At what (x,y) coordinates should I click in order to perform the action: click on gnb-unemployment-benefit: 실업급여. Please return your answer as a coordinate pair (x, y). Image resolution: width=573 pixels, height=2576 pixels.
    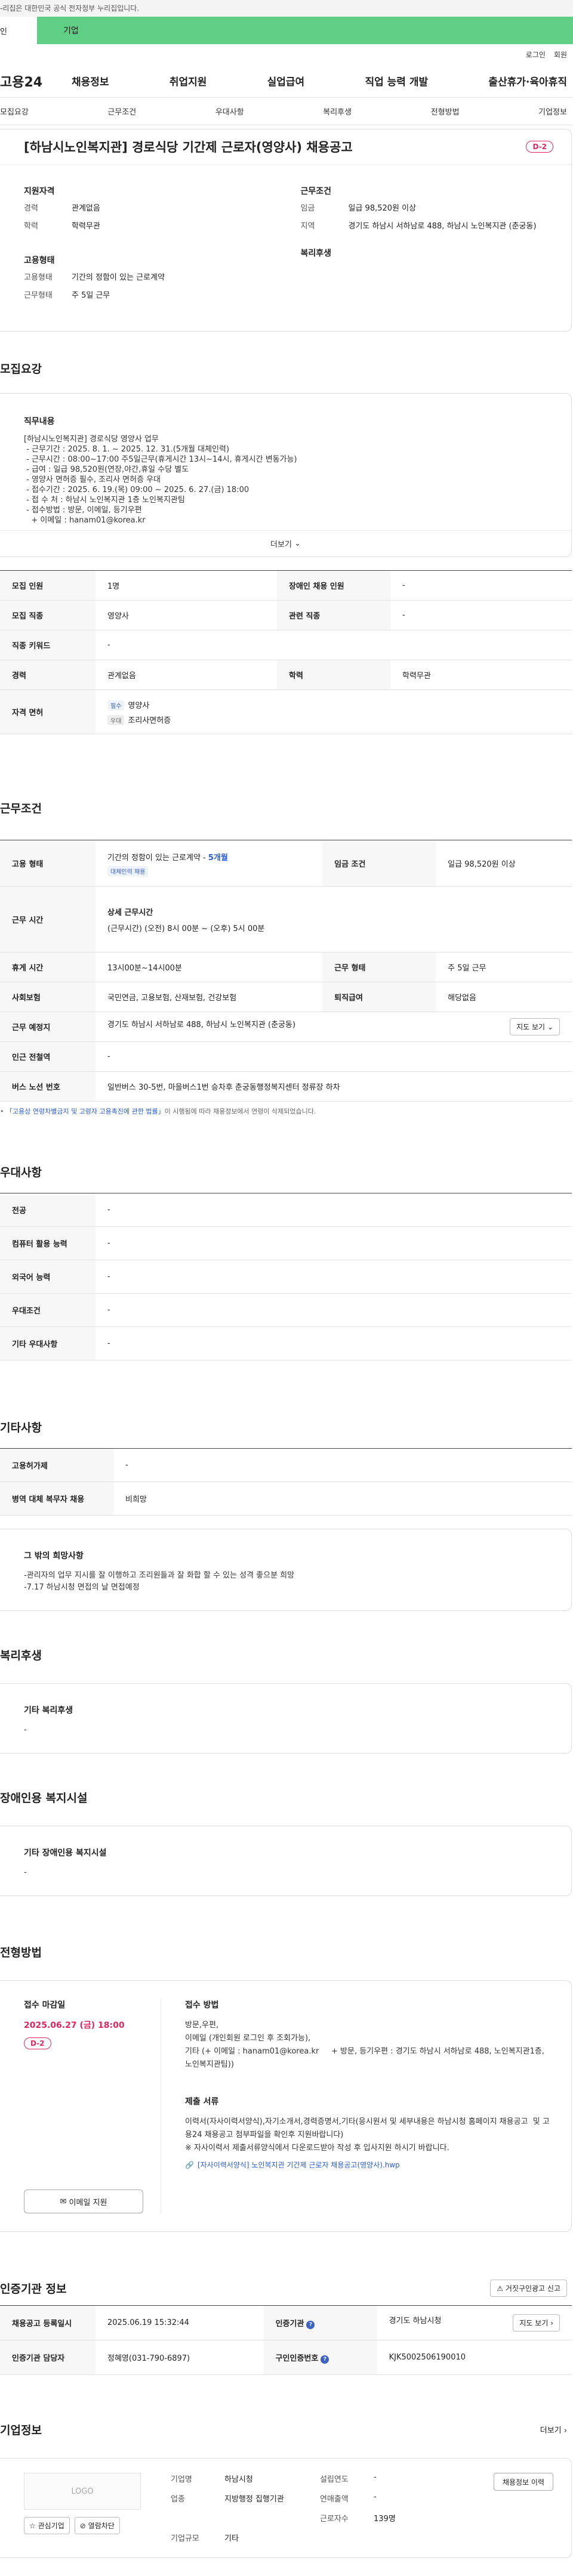
    Looking at the image, I should click on (286, 80).